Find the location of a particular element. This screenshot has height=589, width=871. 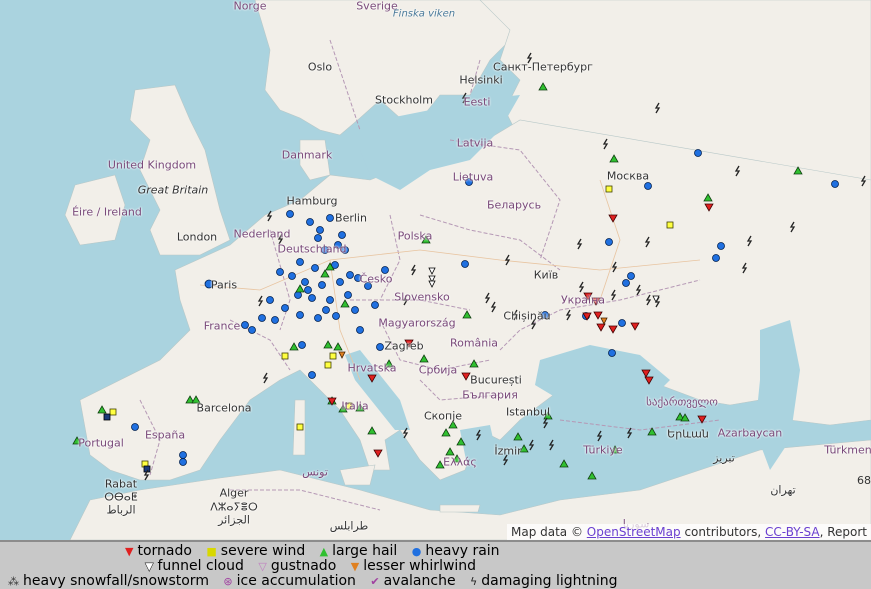

place-label-country: Беларусь is located at coordinates (514, 205).